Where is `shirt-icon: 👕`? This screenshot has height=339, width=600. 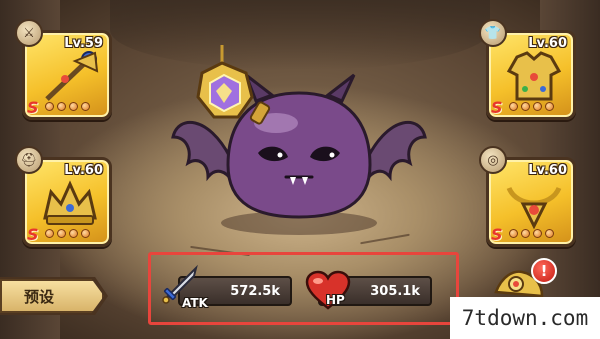
shirt-icon: 👕 is located at coordinates (493, 33).